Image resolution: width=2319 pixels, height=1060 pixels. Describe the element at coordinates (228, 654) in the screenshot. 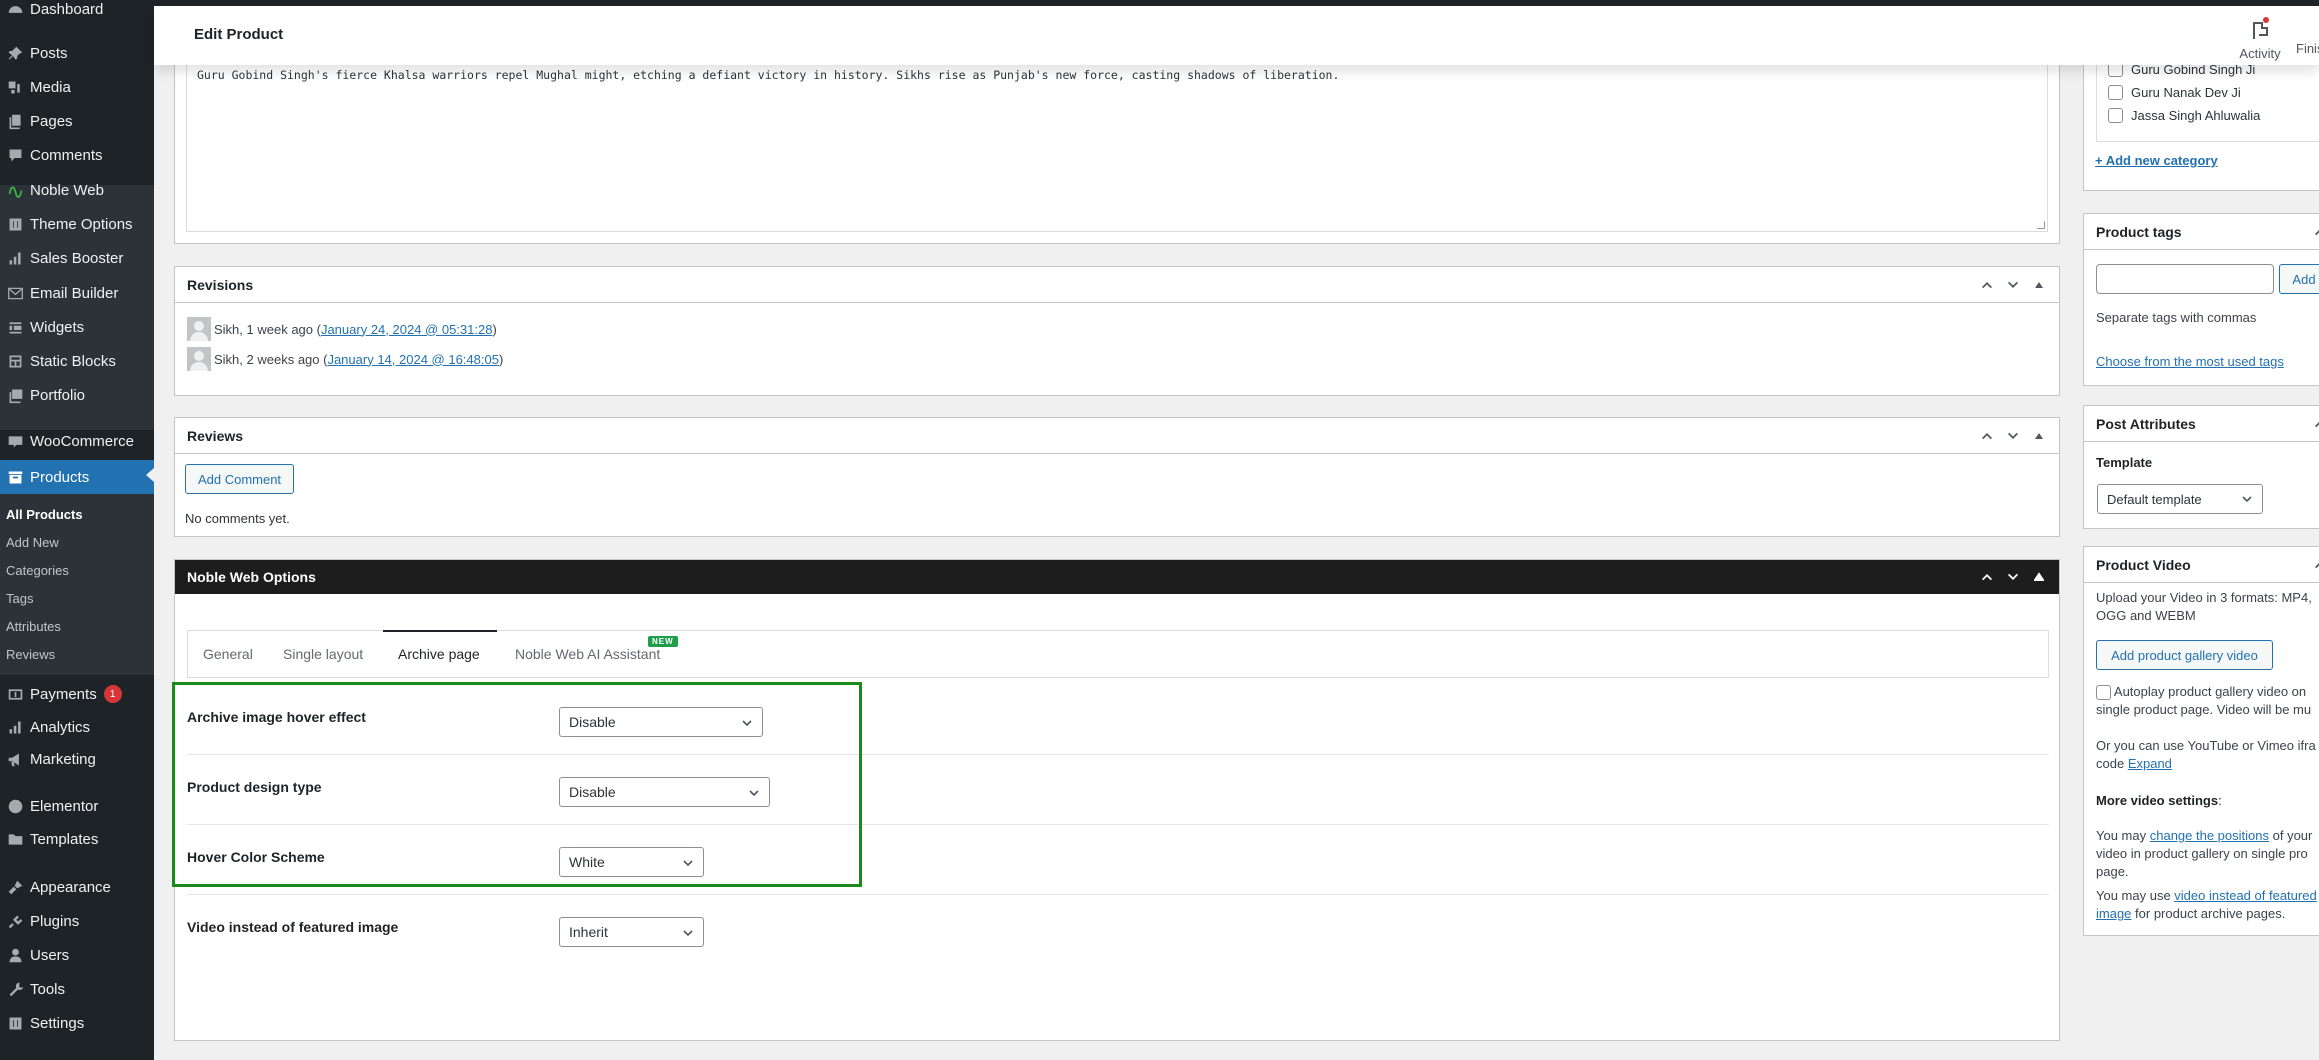

I see `tab-general: General` at that location.